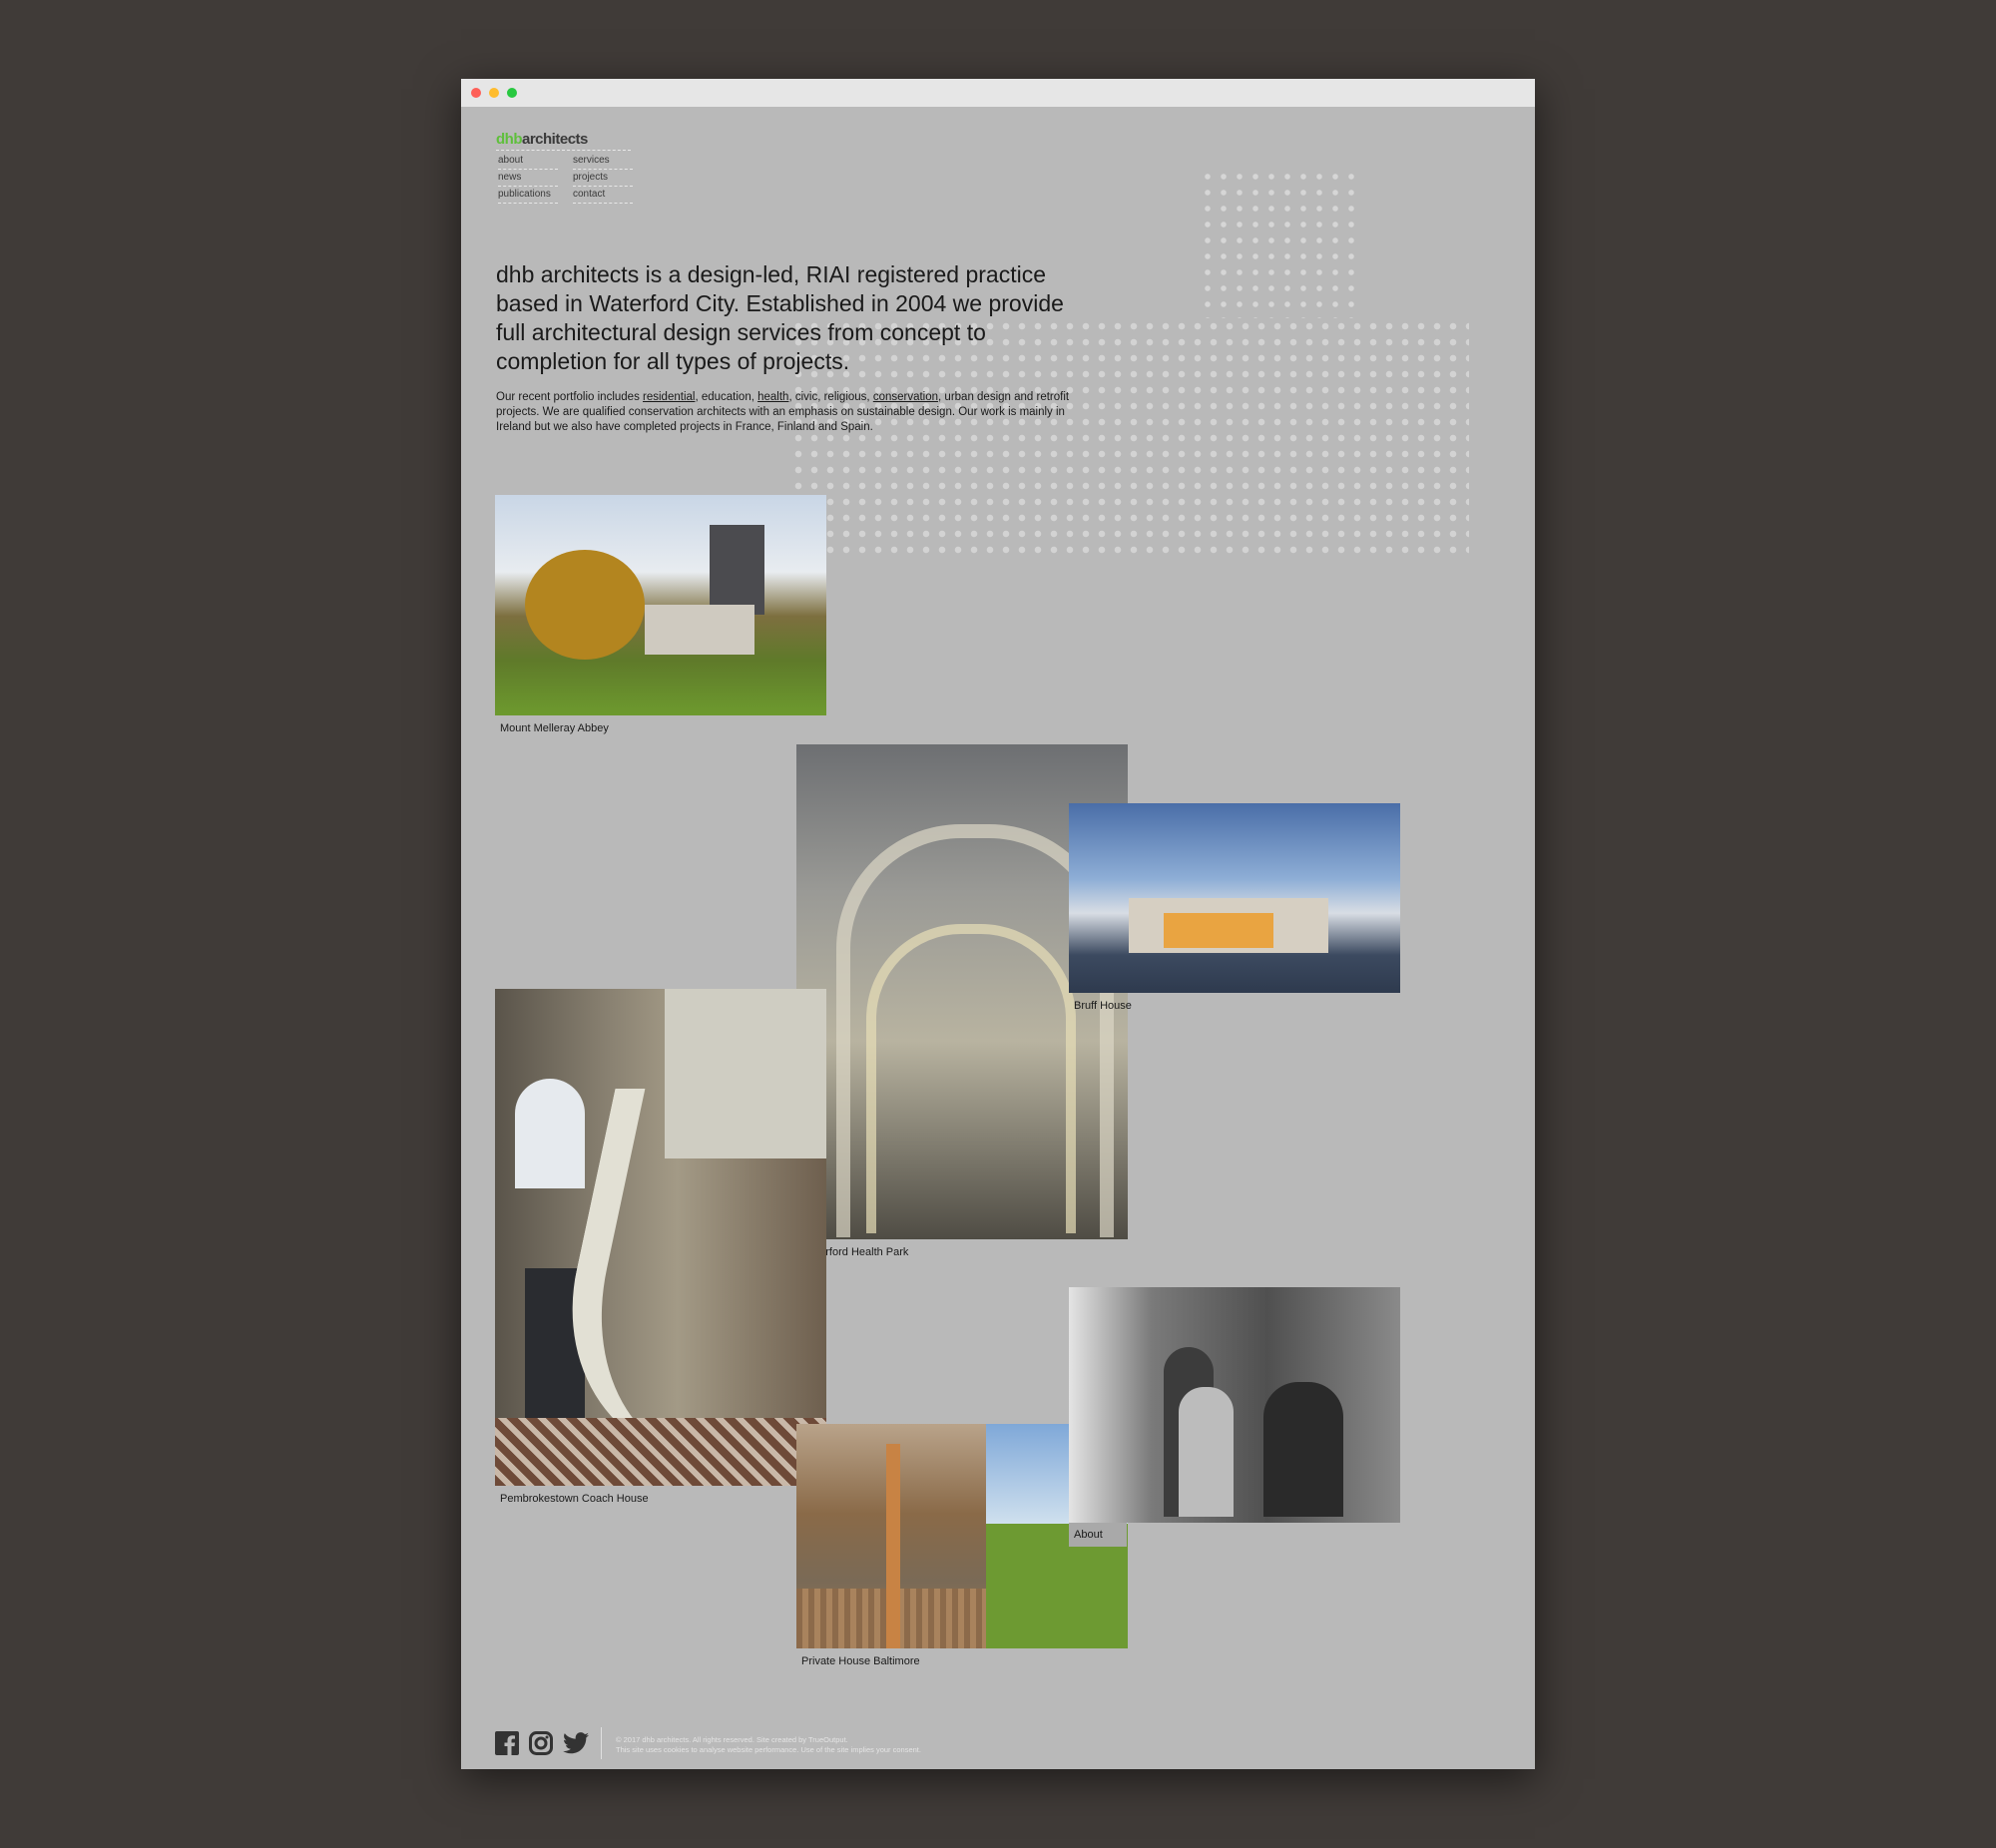  Describe the element at coordinates (660, 1238) in the screenshot. I see `project-image-pembrokestown-coach-house` at that location.